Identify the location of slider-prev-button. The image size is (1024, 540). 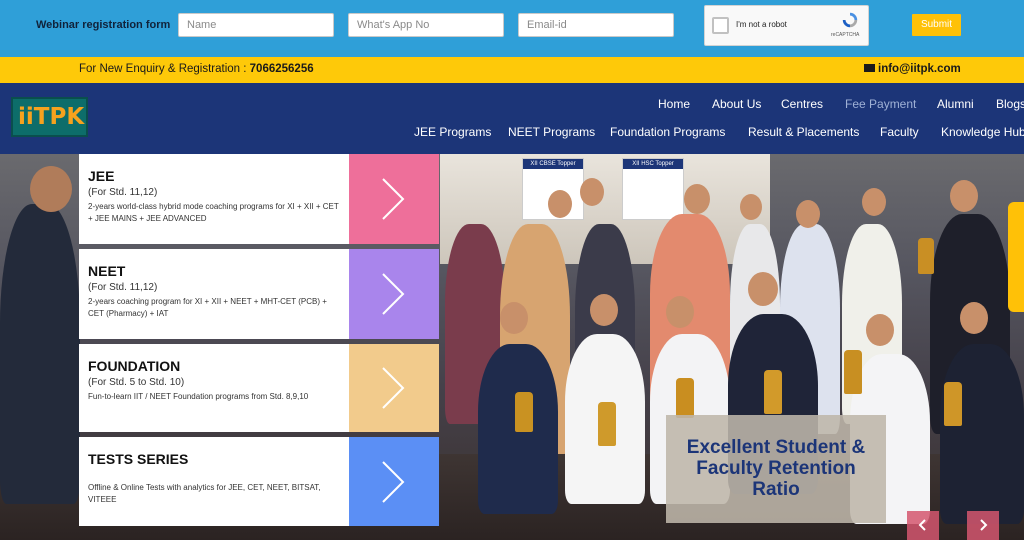
(923, 525).